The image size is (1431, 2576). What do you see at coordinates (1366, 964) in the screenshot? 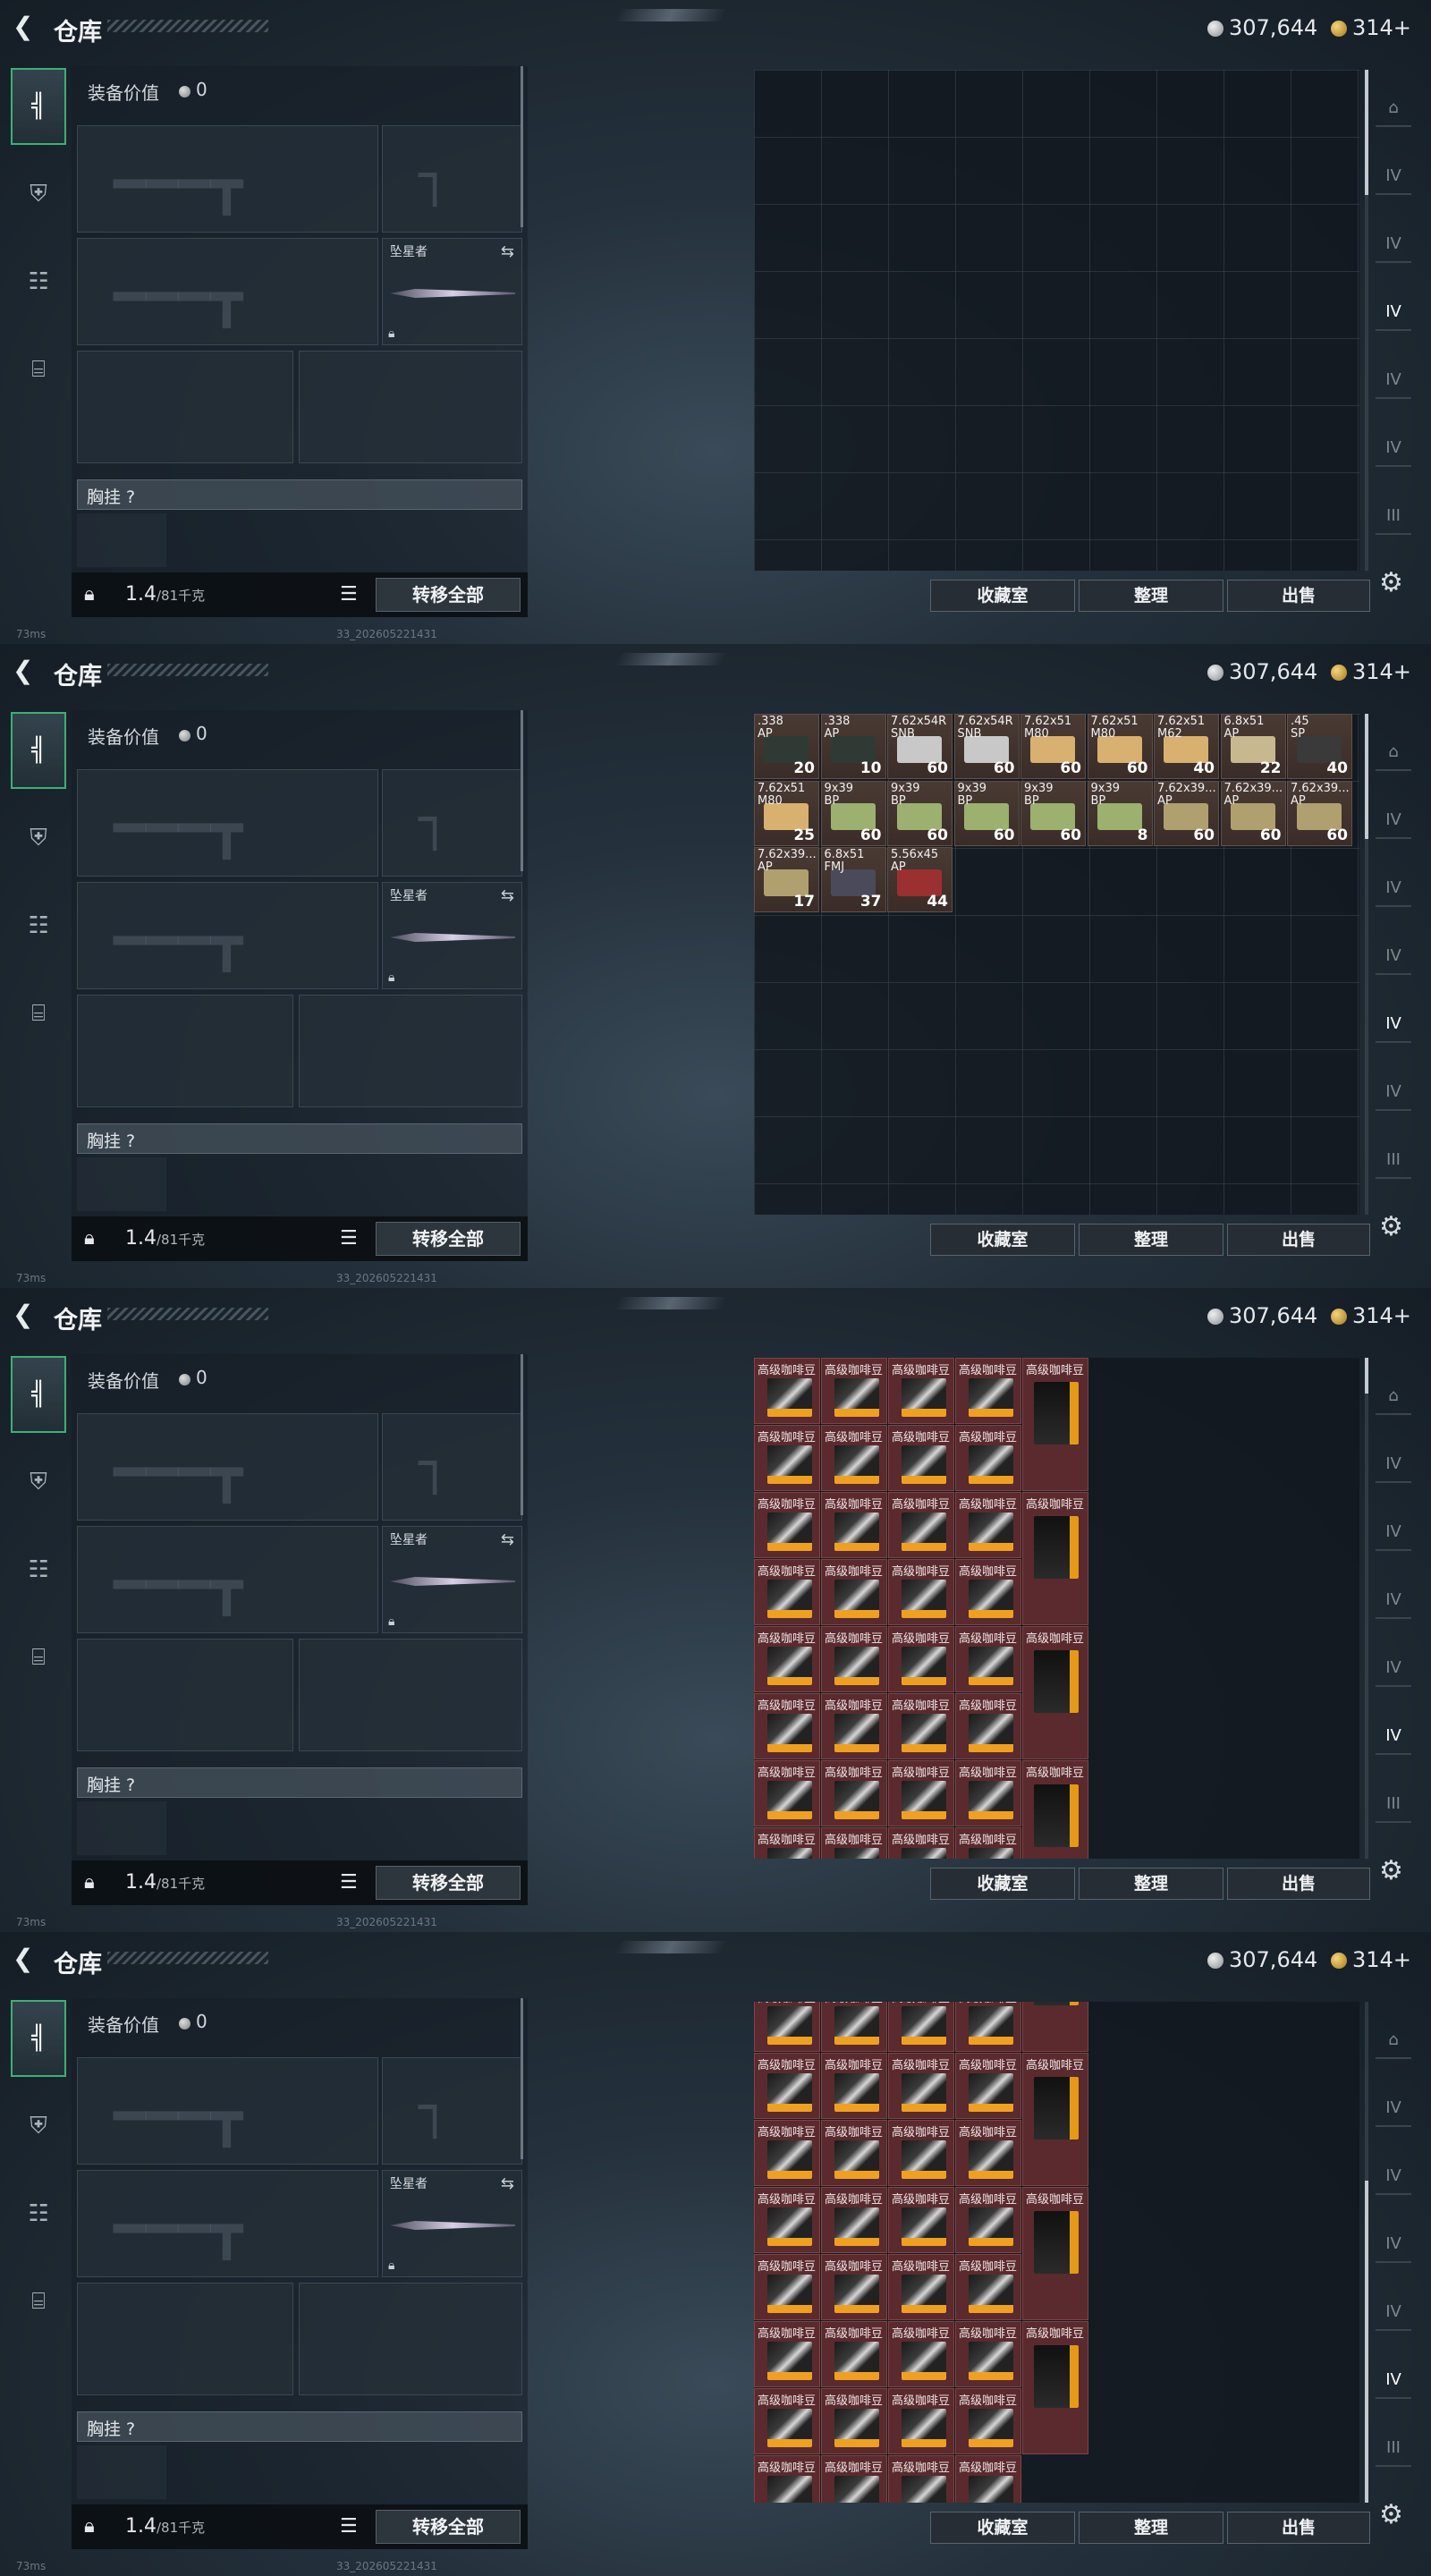
I see `stash-scrollbar` at bounding box center [1366, 964].